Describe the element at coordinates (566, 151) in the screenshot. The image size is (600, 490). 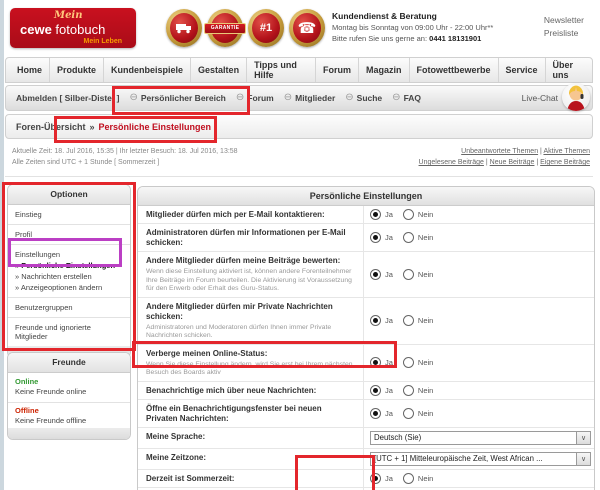
I see `info-link: Aktive Themen` at that location.